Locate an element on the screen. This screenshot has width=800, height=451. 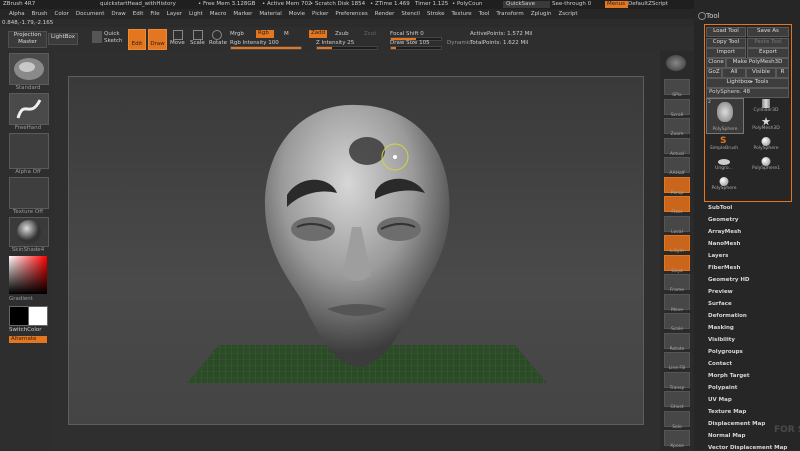
projection-master-button: Projection Master is located at coordinates (27, 39).